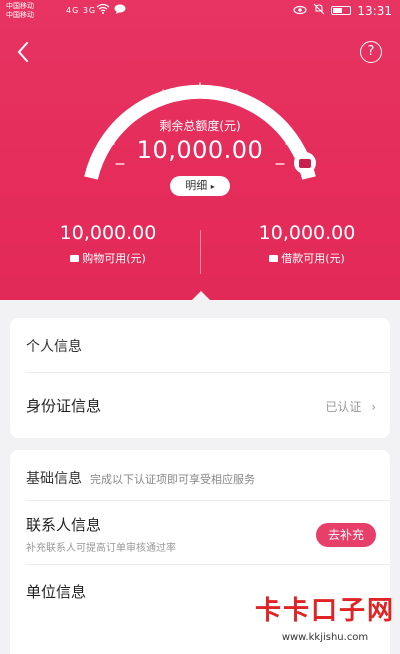 The width and height of the screenshot is (400, 654). Describe the element at coordinates (313, 258) in the screenshot. I see `loan-limit-text: 借款可用(元)` at that location.